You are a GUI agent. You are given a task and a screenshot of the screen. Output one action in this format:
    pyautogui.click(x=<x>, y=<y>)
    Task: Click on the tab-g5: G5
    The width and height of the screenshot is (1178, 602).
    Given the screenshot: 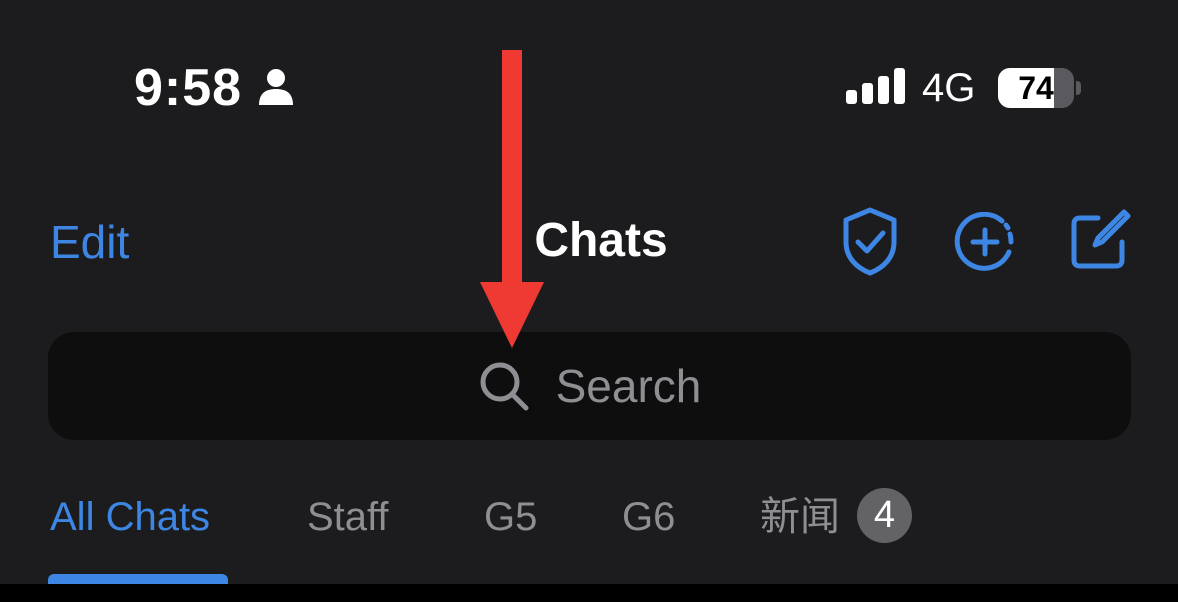 What is the action you would take?
    pyautogui.click(x=510, y=517)
    